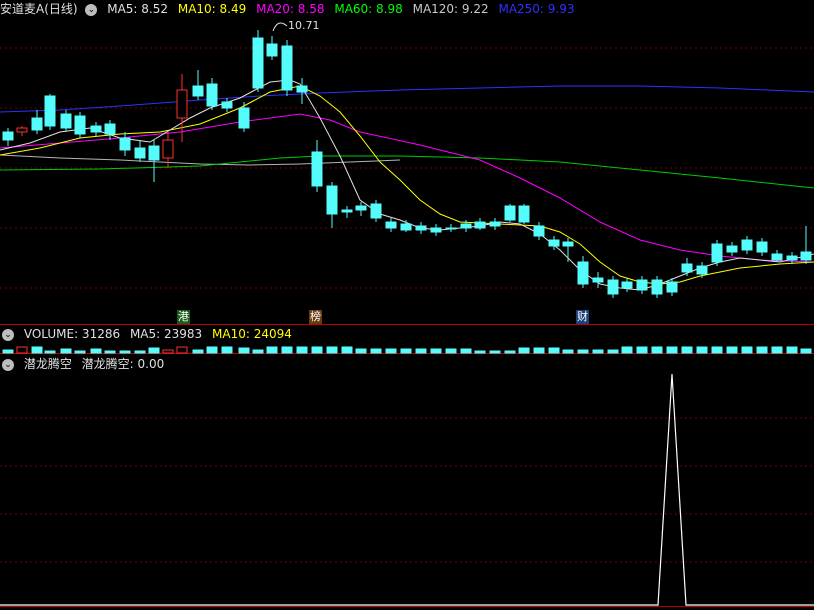 This screenshot has height=610, width=814. I want to click on ma60-line, so click(407, 172).